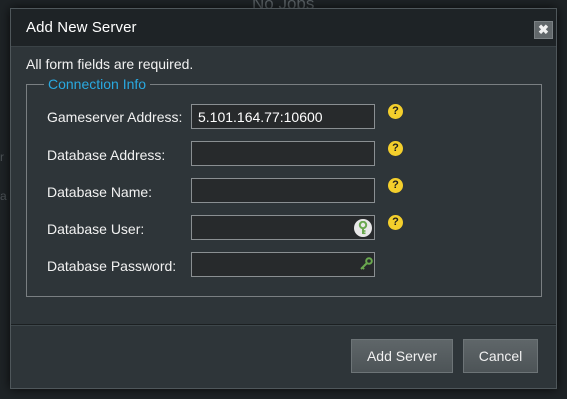  I want to click on background-fragment: a, so click(3, 196).